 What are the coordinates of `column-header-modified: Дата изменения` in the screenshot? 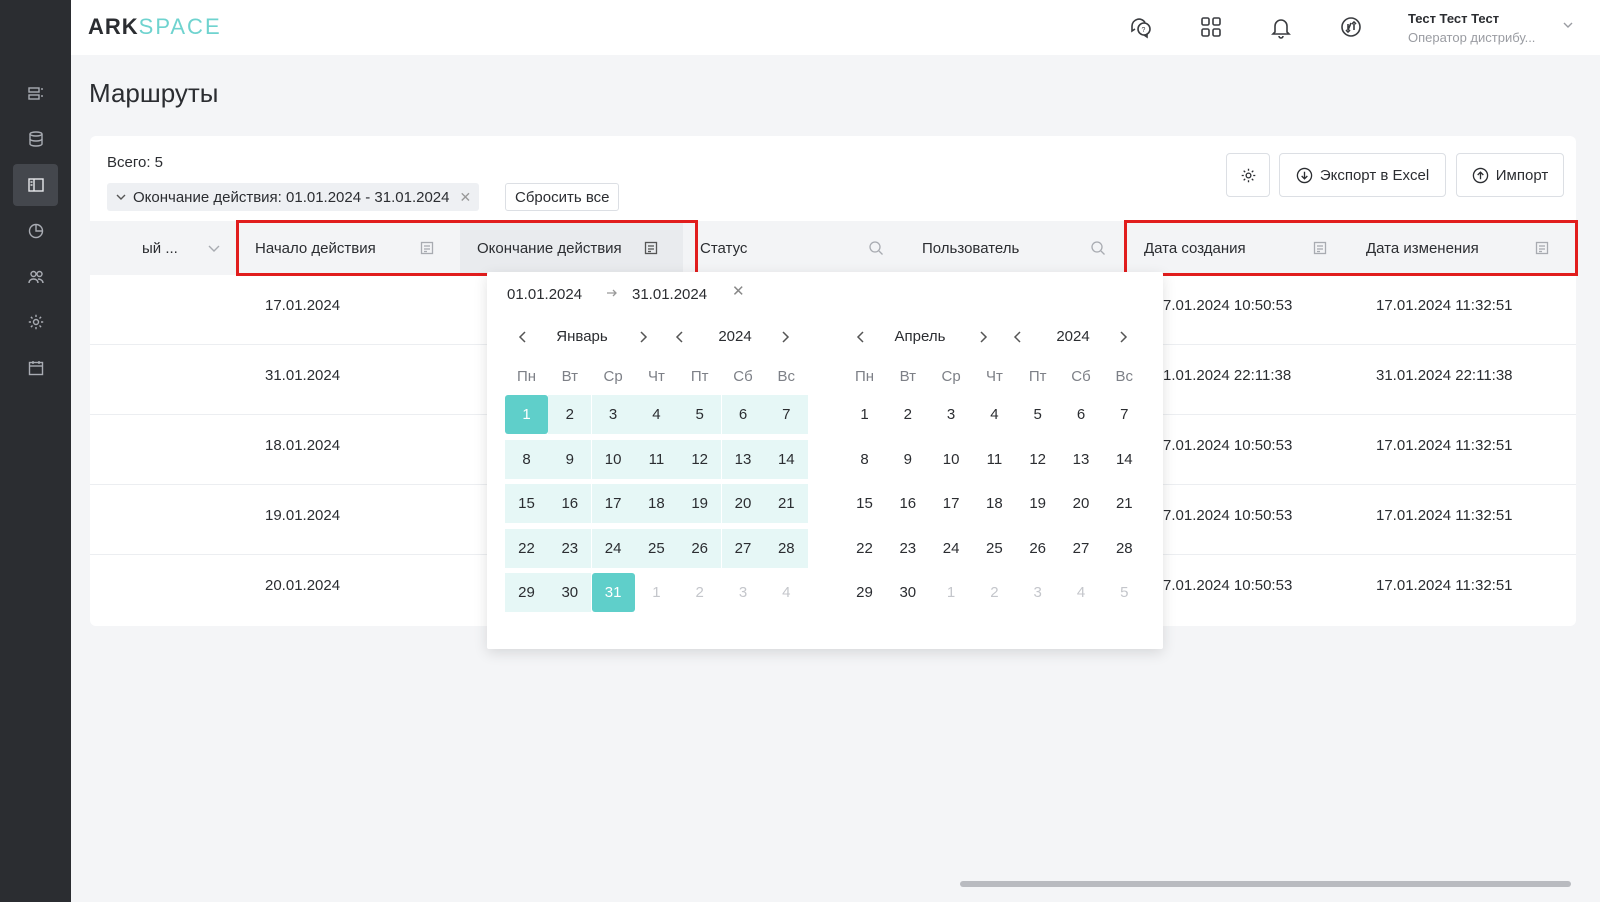 It's located at (1460, 248).